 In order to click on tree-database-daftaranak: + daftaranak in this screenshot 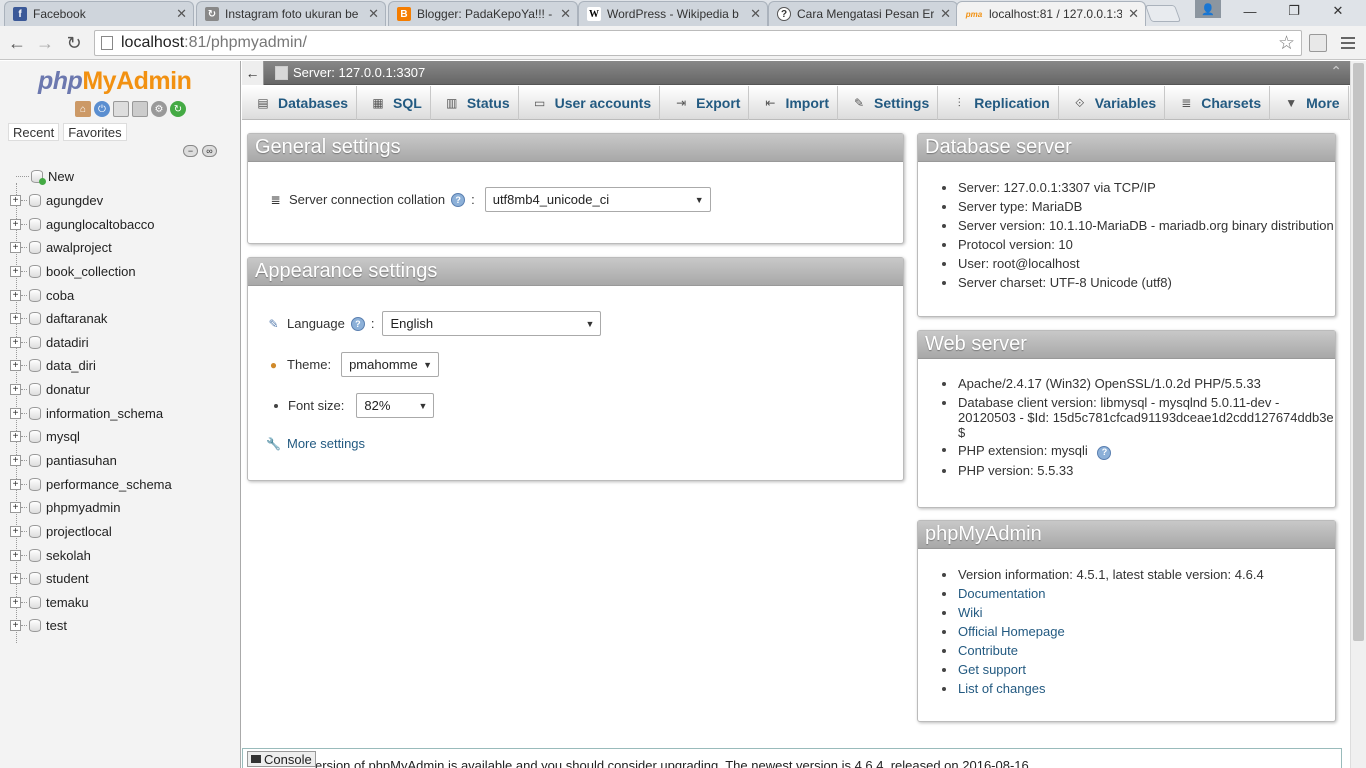, I will do `click(123, 319)`.